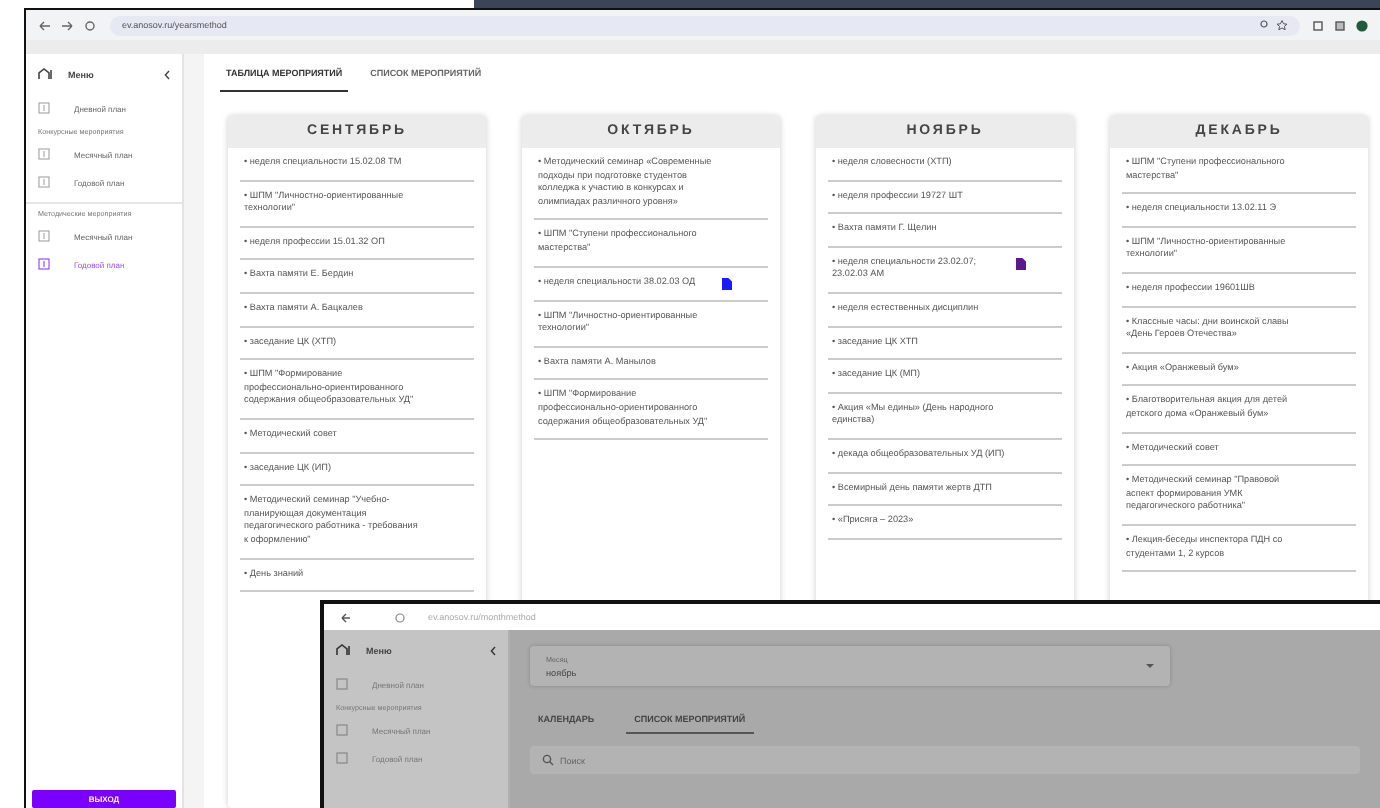  Describe the element at coordinates (1274, 25) in the screenshot. I see `zoom-star-icon` at that location.